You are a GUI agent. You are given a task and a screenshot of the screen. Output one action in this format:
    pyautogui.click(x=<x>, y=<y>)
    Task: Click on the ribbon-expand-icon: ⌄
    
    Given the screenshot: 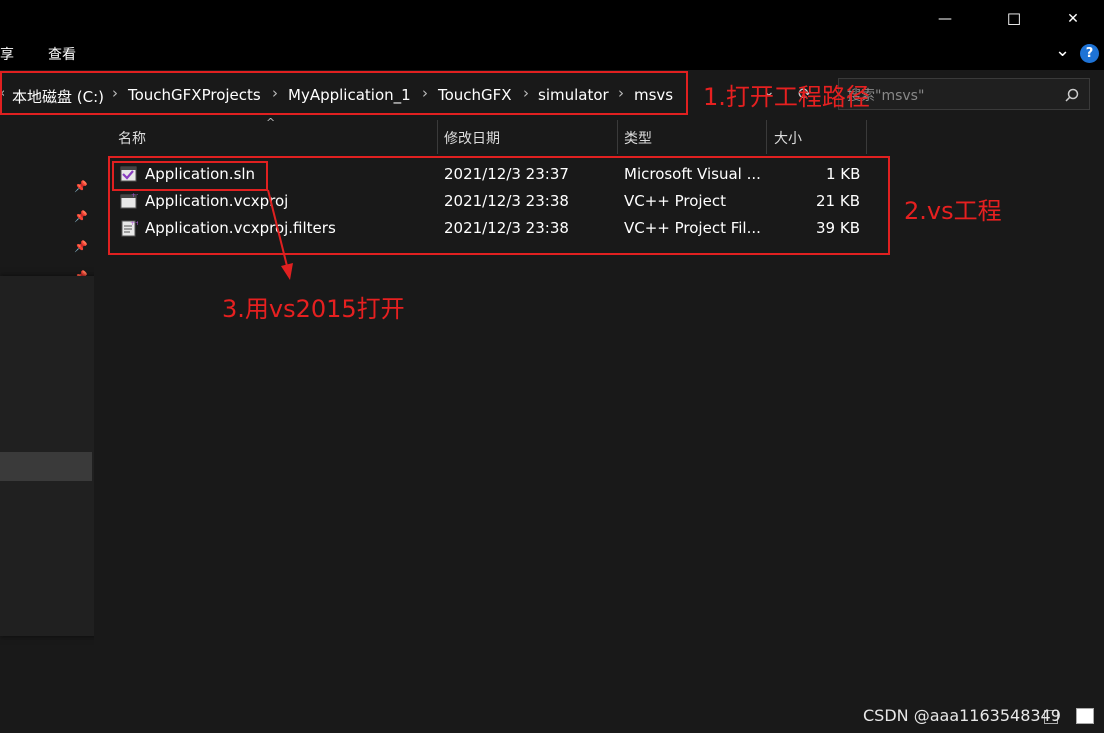 What is the action you would take?
    pyautogui.click(x=1062, y=50)
    